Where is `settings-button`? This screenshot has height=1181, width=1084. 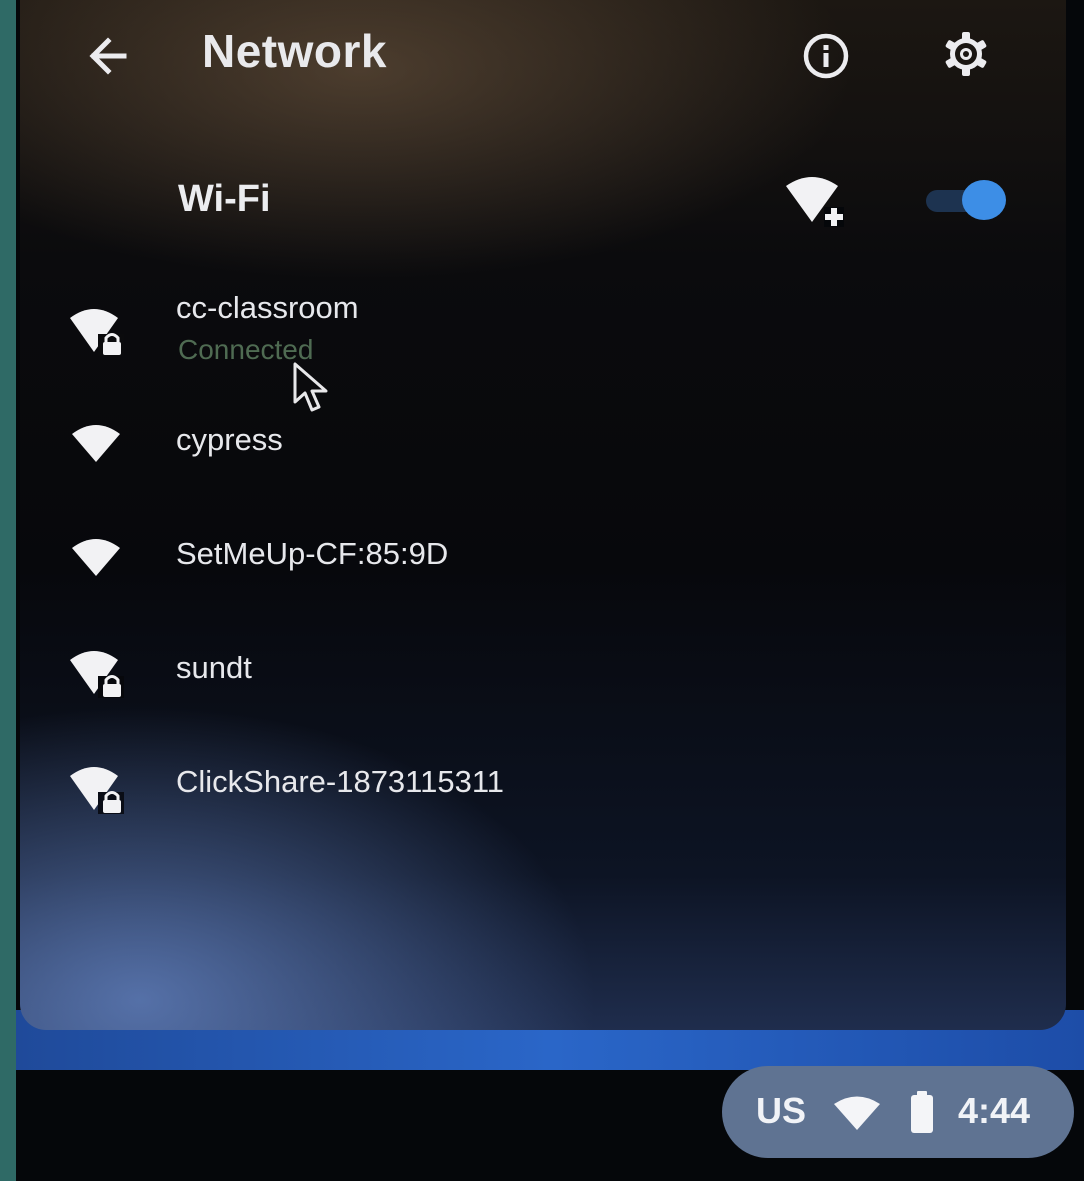
settings-button is located at coordinates (966, 54).